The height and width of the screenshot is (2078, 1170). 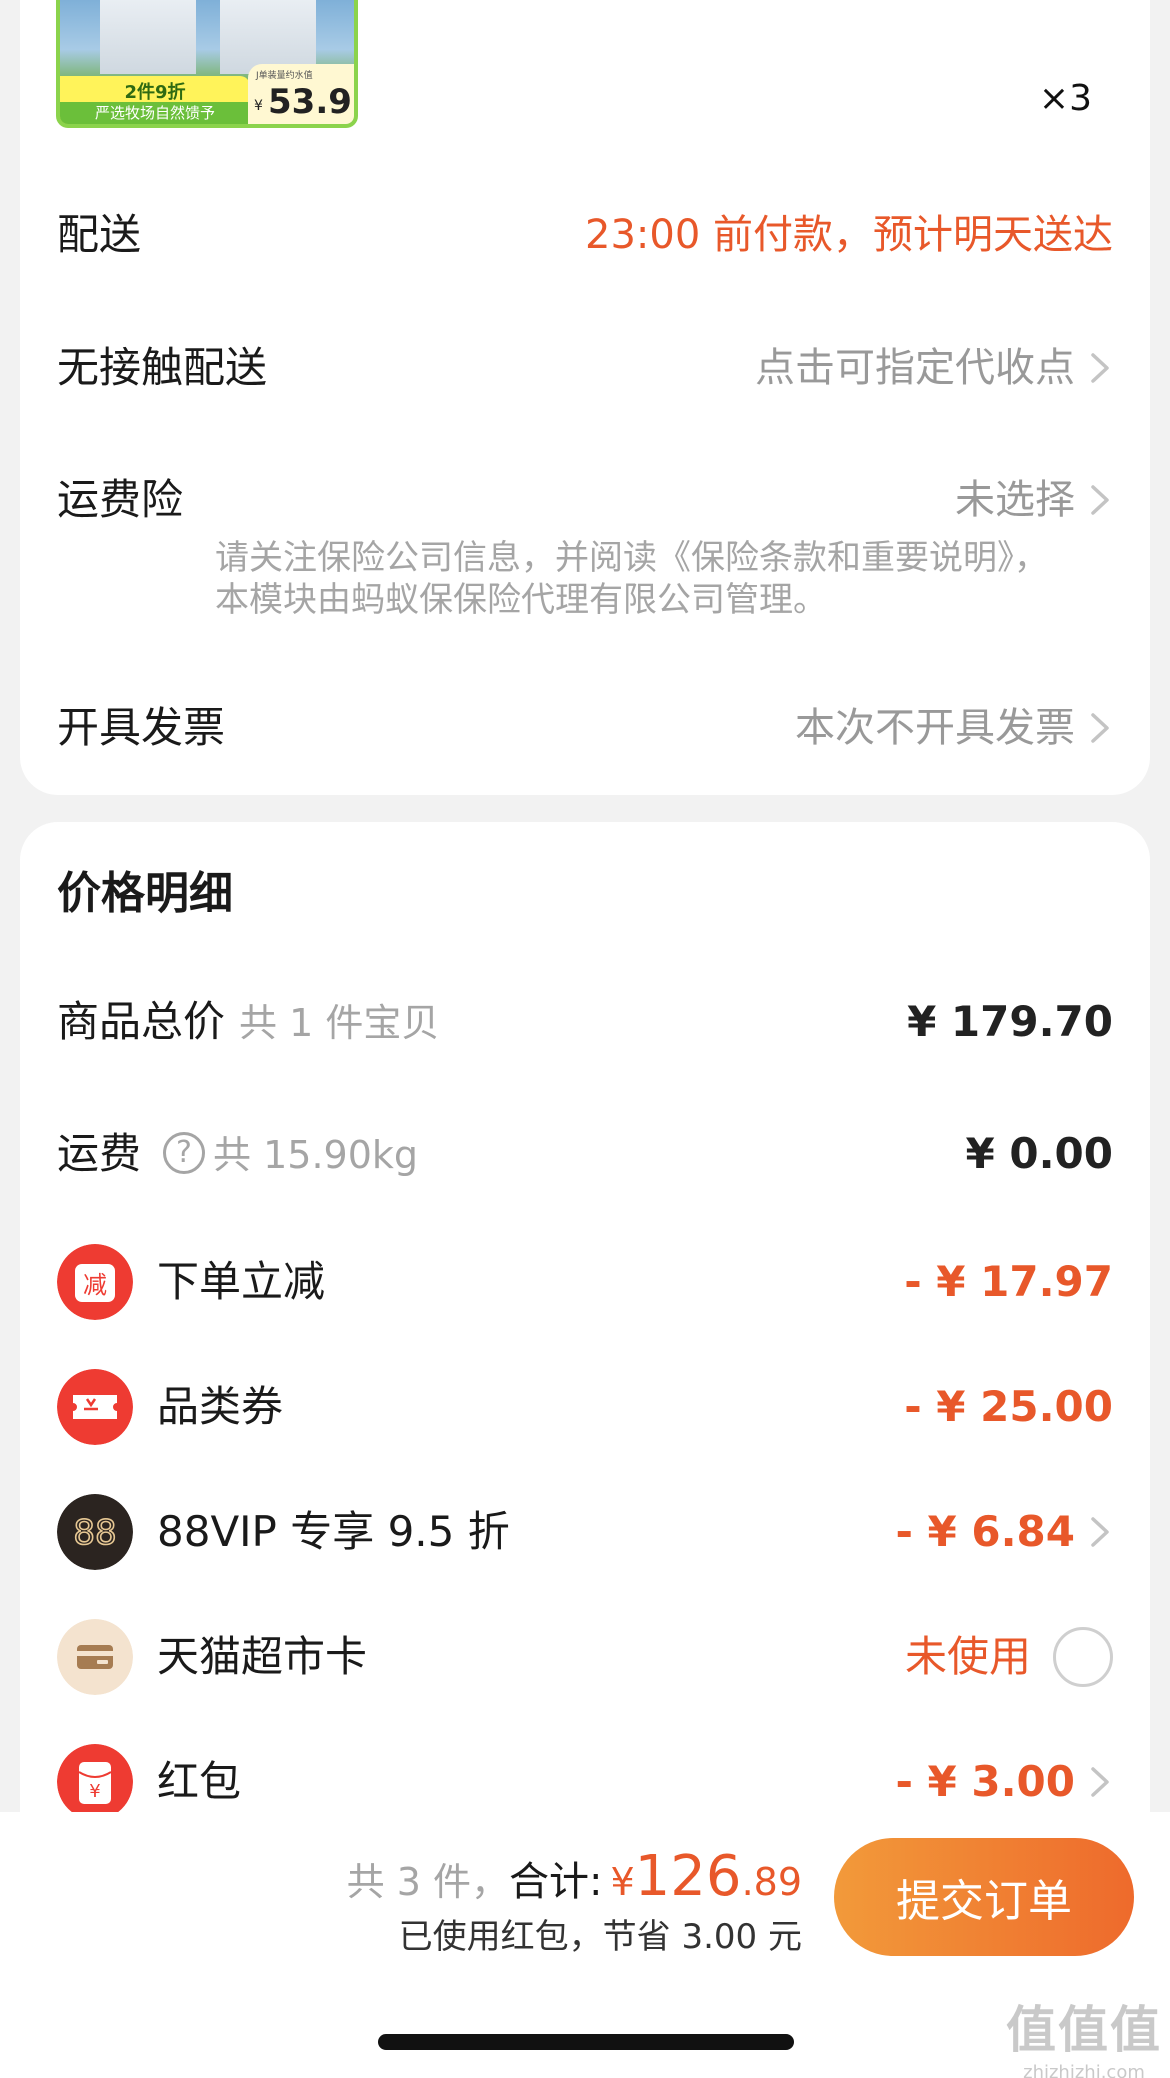 What do you see at coordinates (585, 500) in the screenshot?
I see `shipping-insurance-row: 运费险 未选择` at bounding box center [585, 500].